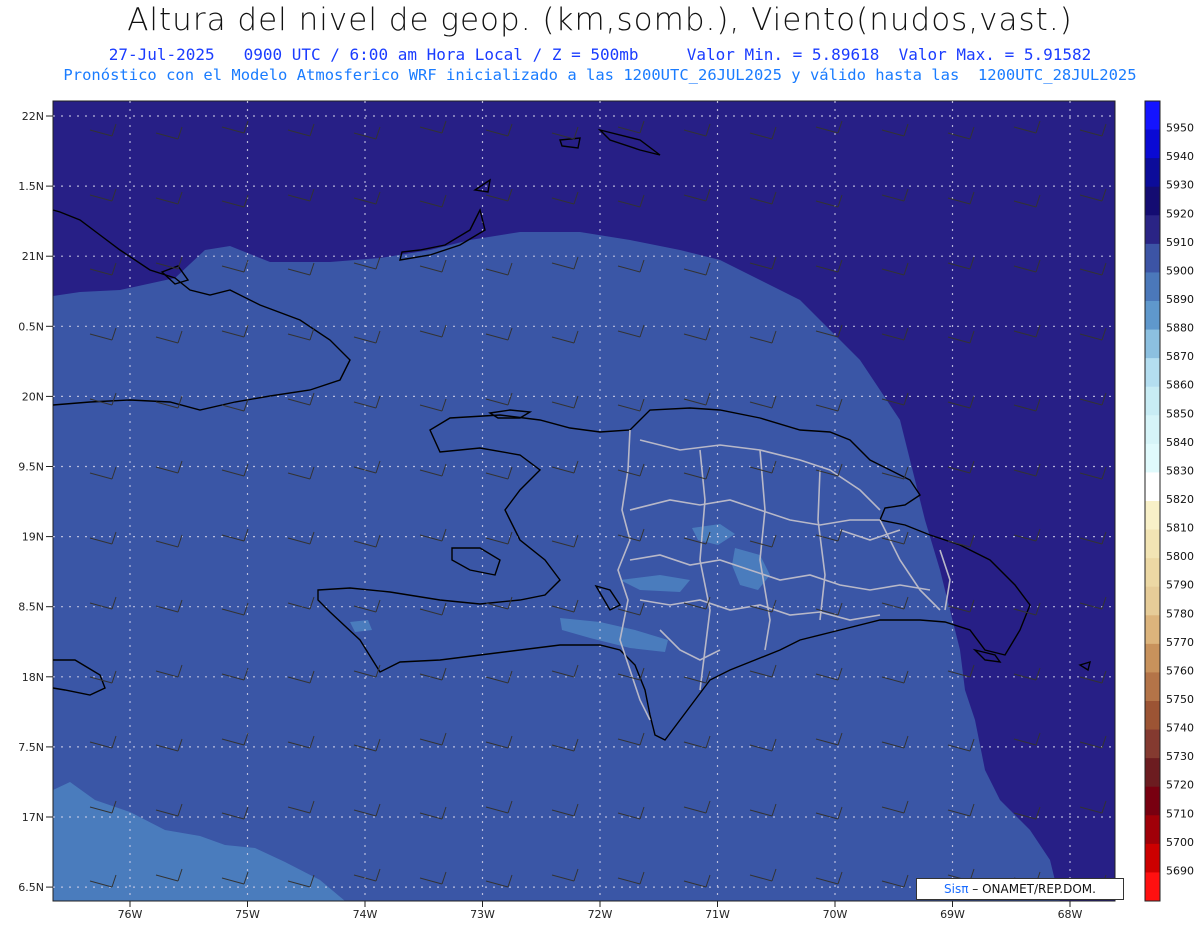  I want to click on lon-label: 76W, so click(130, 914).